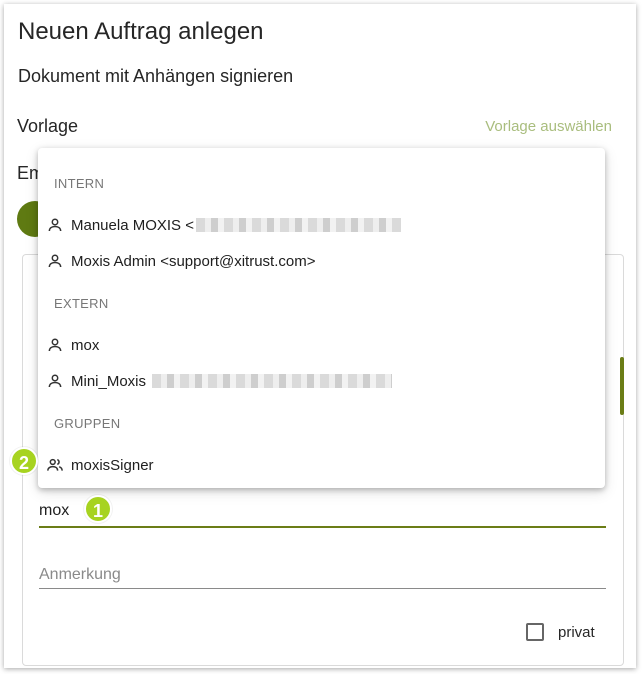 The width and height of the screenshot is (644, 674). Describe the element at coordinates (98, 509) in the screenshot. I see `annotation-badge-1: 1` at that location.